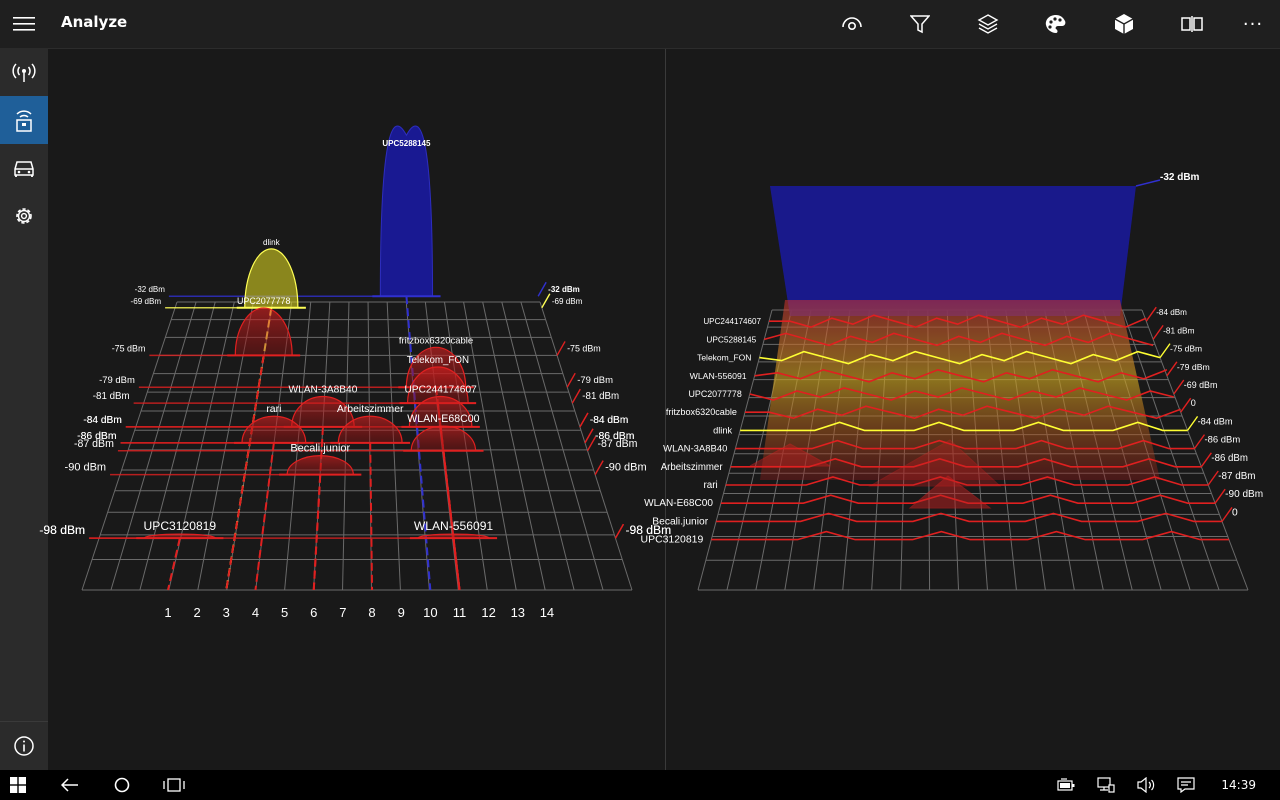 The width and height of the screenshot is (1280, 800). What do you see at coordinates (584, 348) in the screenshot?
I see `network-dbm-label: -75 dBm` at bounding box center [584, 348].